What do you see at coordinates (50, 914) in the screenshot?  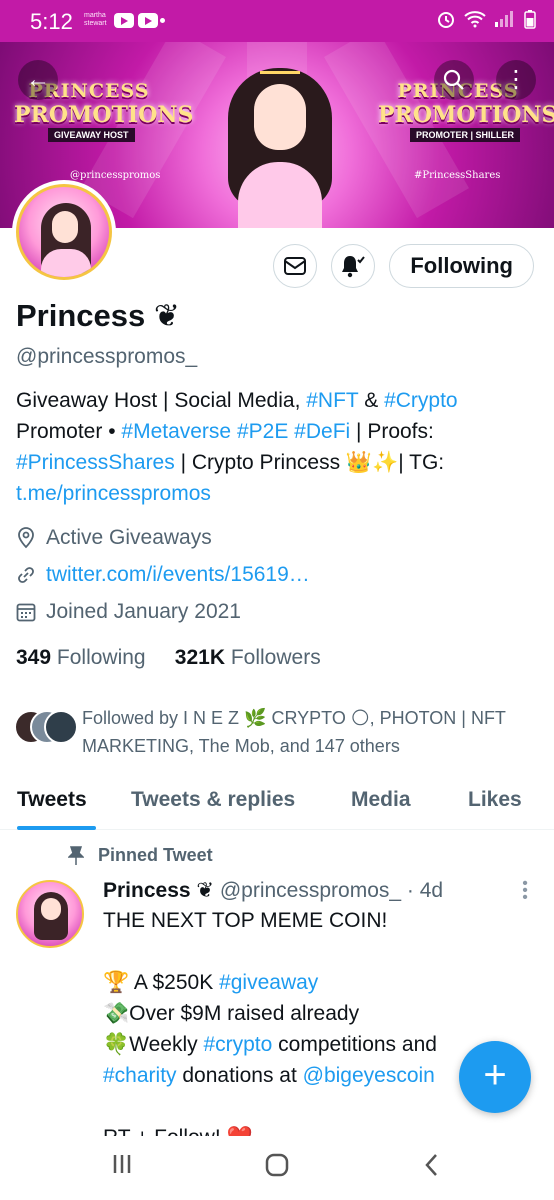 I see `tweet-avatar` at bounding box center [50, 914].